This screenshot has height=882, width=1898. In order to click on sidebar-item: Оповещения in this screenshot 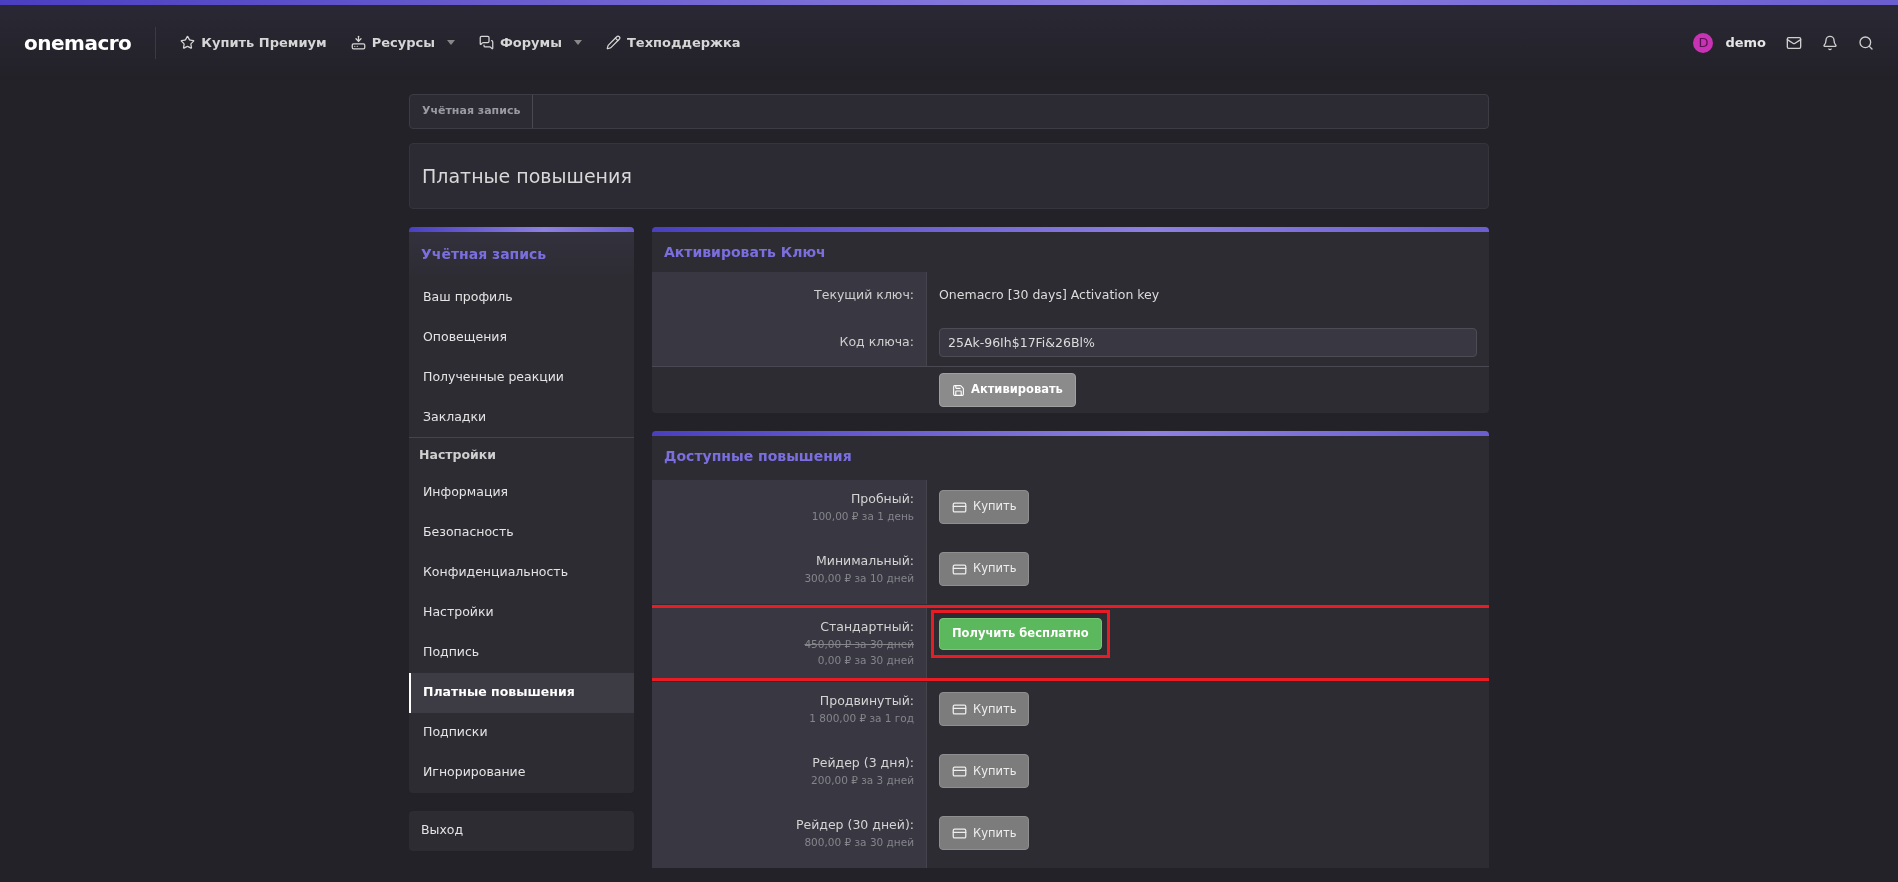, I will do `click(521, 337)`.